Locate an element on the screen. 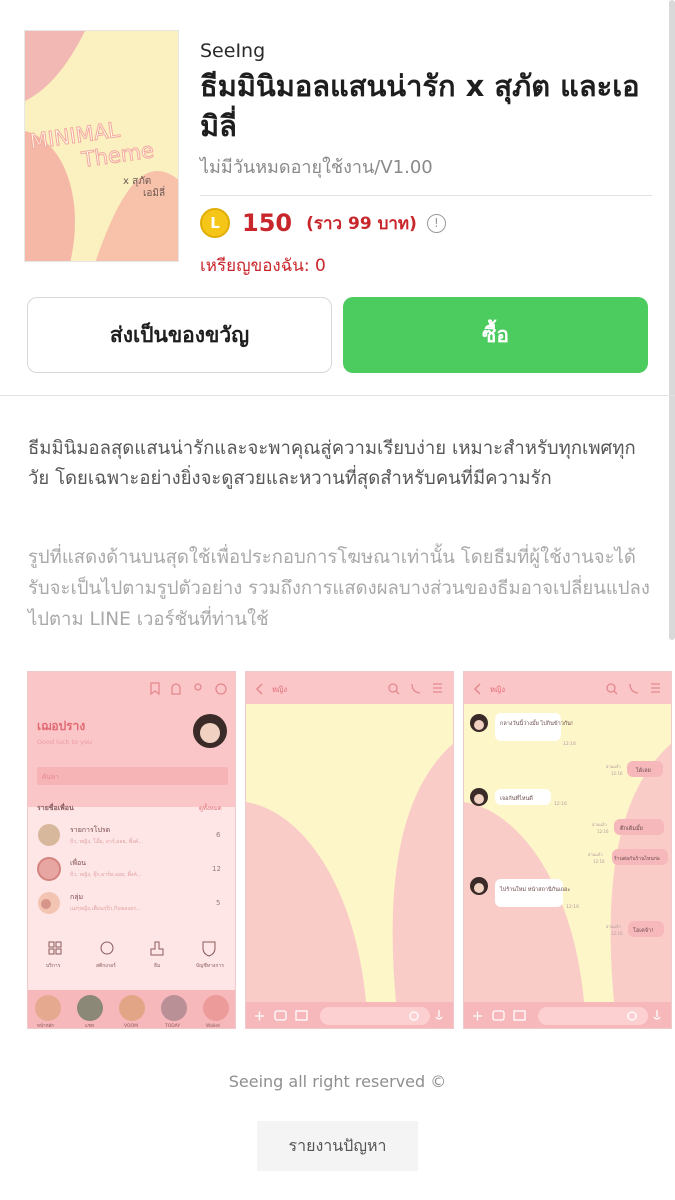 The width and height of the screenshot is (675, 1200). svg-text: 5 is located at coordinates (218, 903).